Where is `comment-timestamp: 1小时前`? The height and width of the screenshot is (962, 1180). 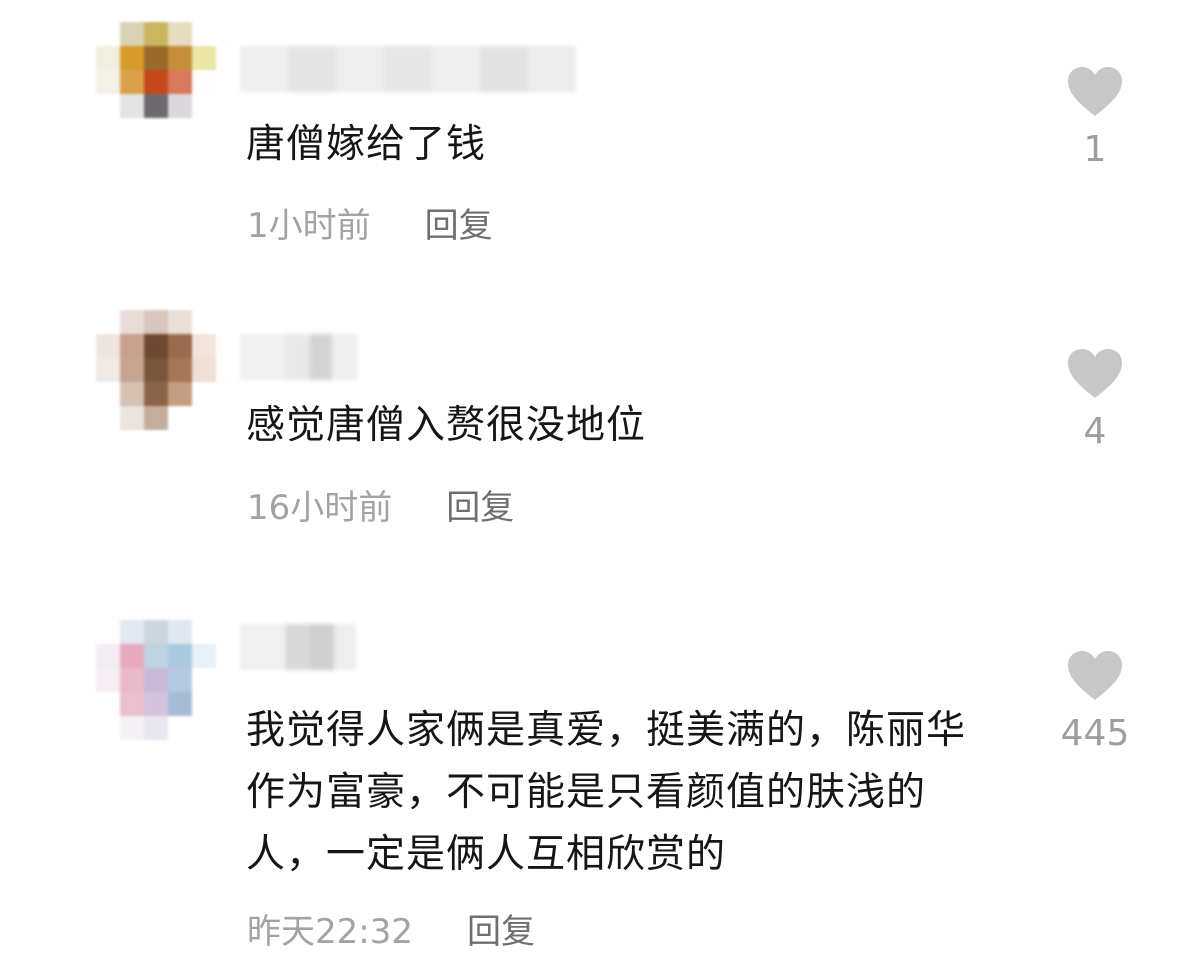
comment-timestamp: 1小时前 is located at coordinates (309, 226).